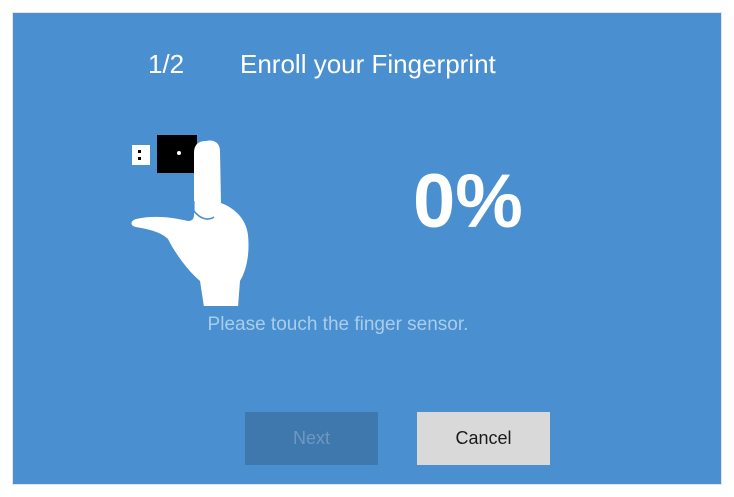 This screenshot has width=734, height=497. I want to click on next-button: Next, so click(311, 438).